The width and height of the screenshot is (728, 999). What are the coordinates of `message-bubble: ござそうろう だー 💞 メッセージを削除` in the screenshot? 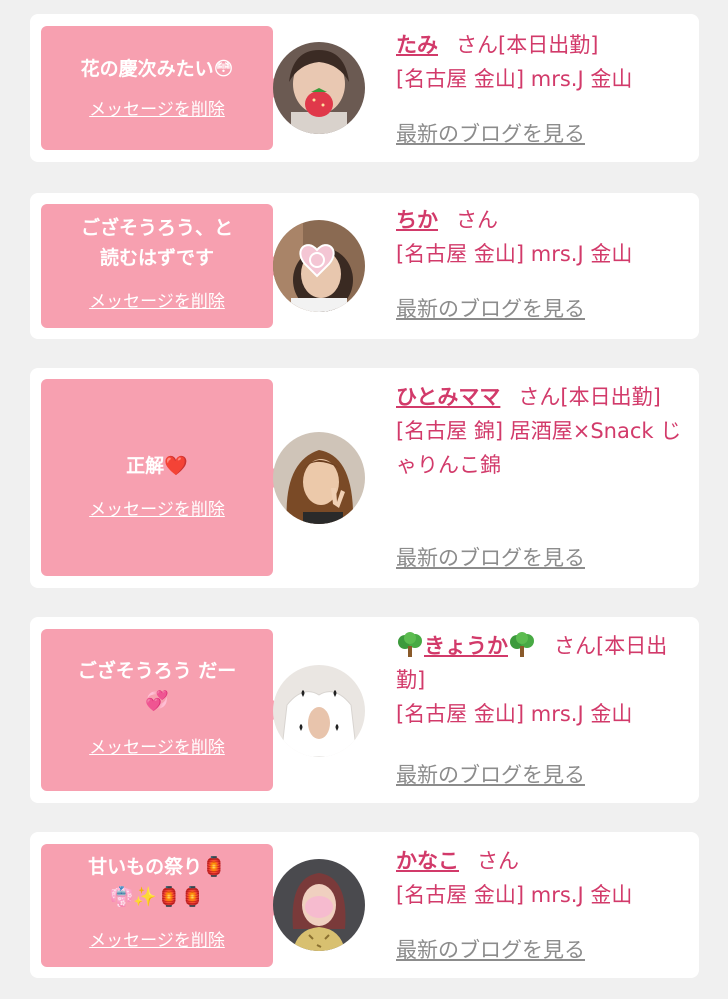 It's located at (162, 710).